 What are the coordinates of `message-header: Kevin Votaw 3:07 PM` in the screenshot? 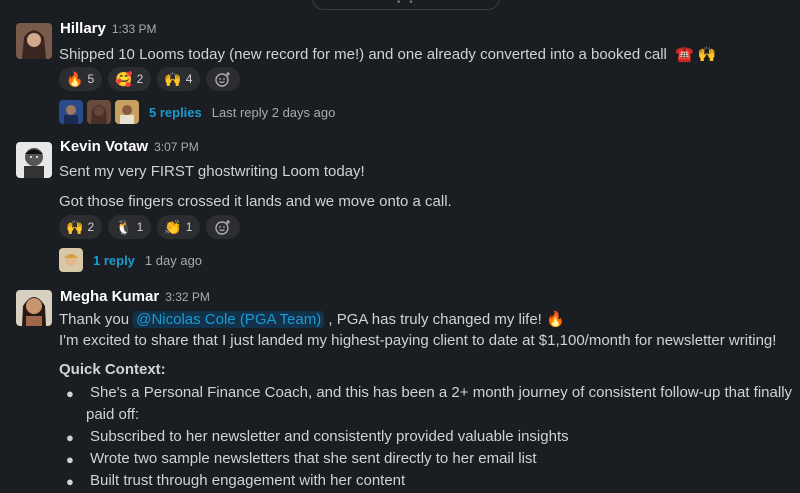 It's located at (129, 146).